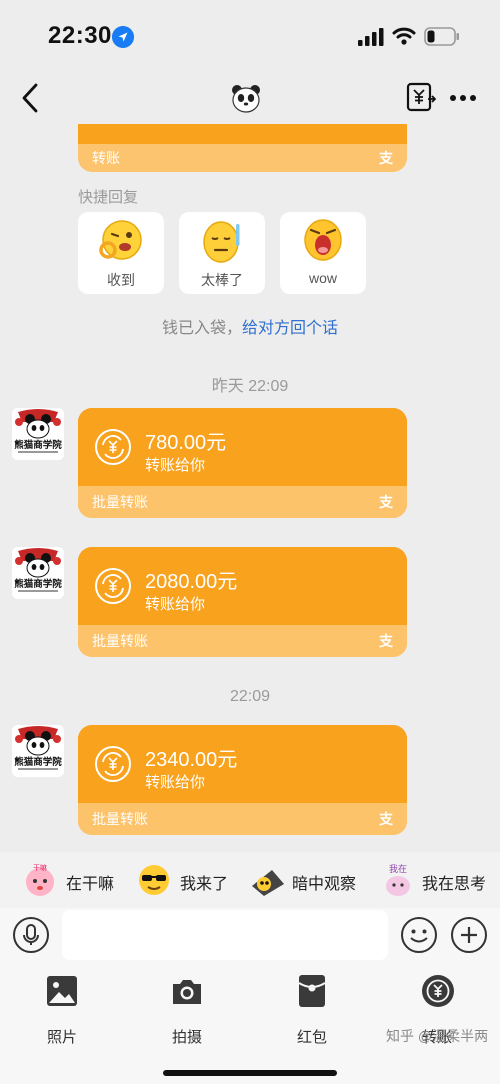 The width and height of the screenshot is (500, 1084). What do you see at coordinates (312, 1010) in the screenshot?
I see `toolbar-red-packet: 红包` at bounding box center [312, 1010].